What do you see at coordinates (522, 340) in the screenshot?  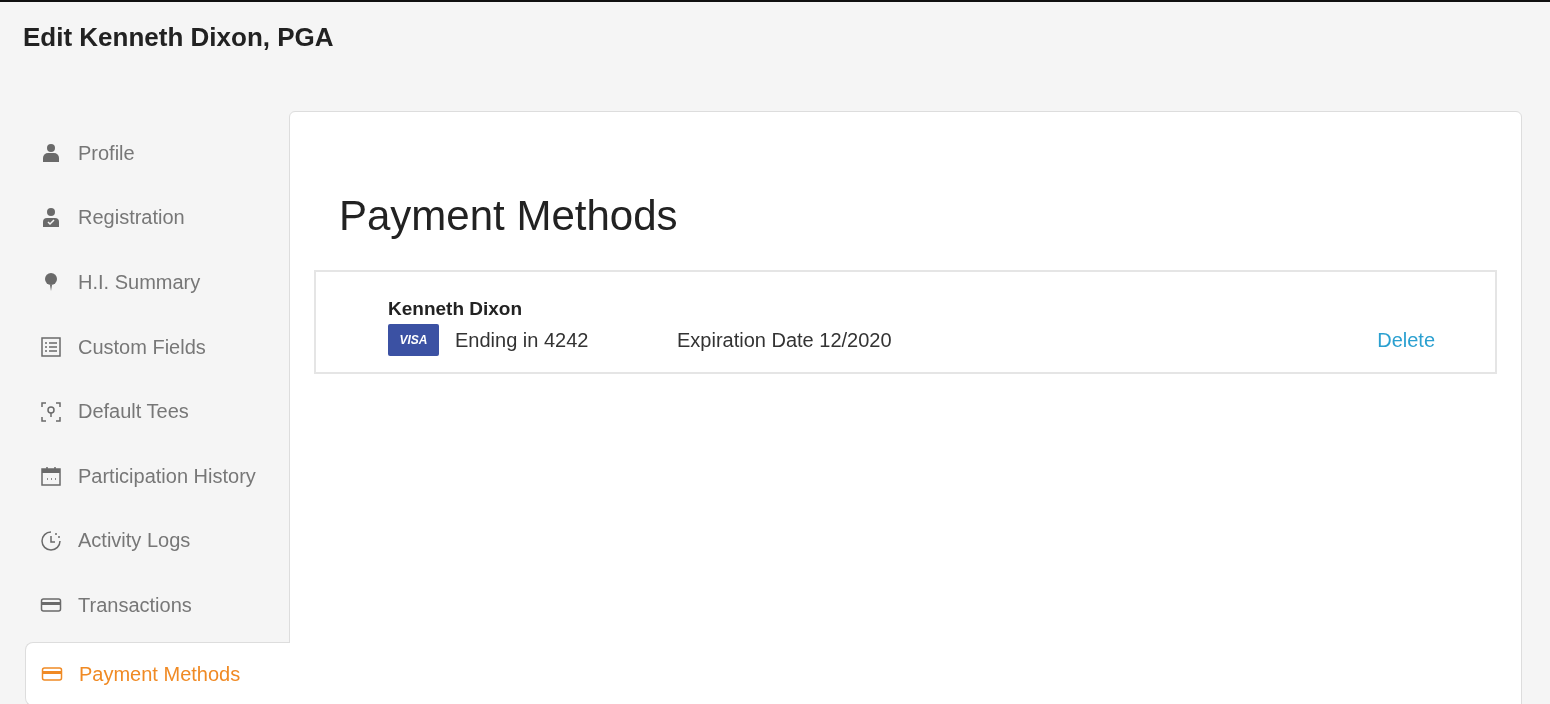 I see `card-ending: Ending in 4242` at bounding box center [522, 340].